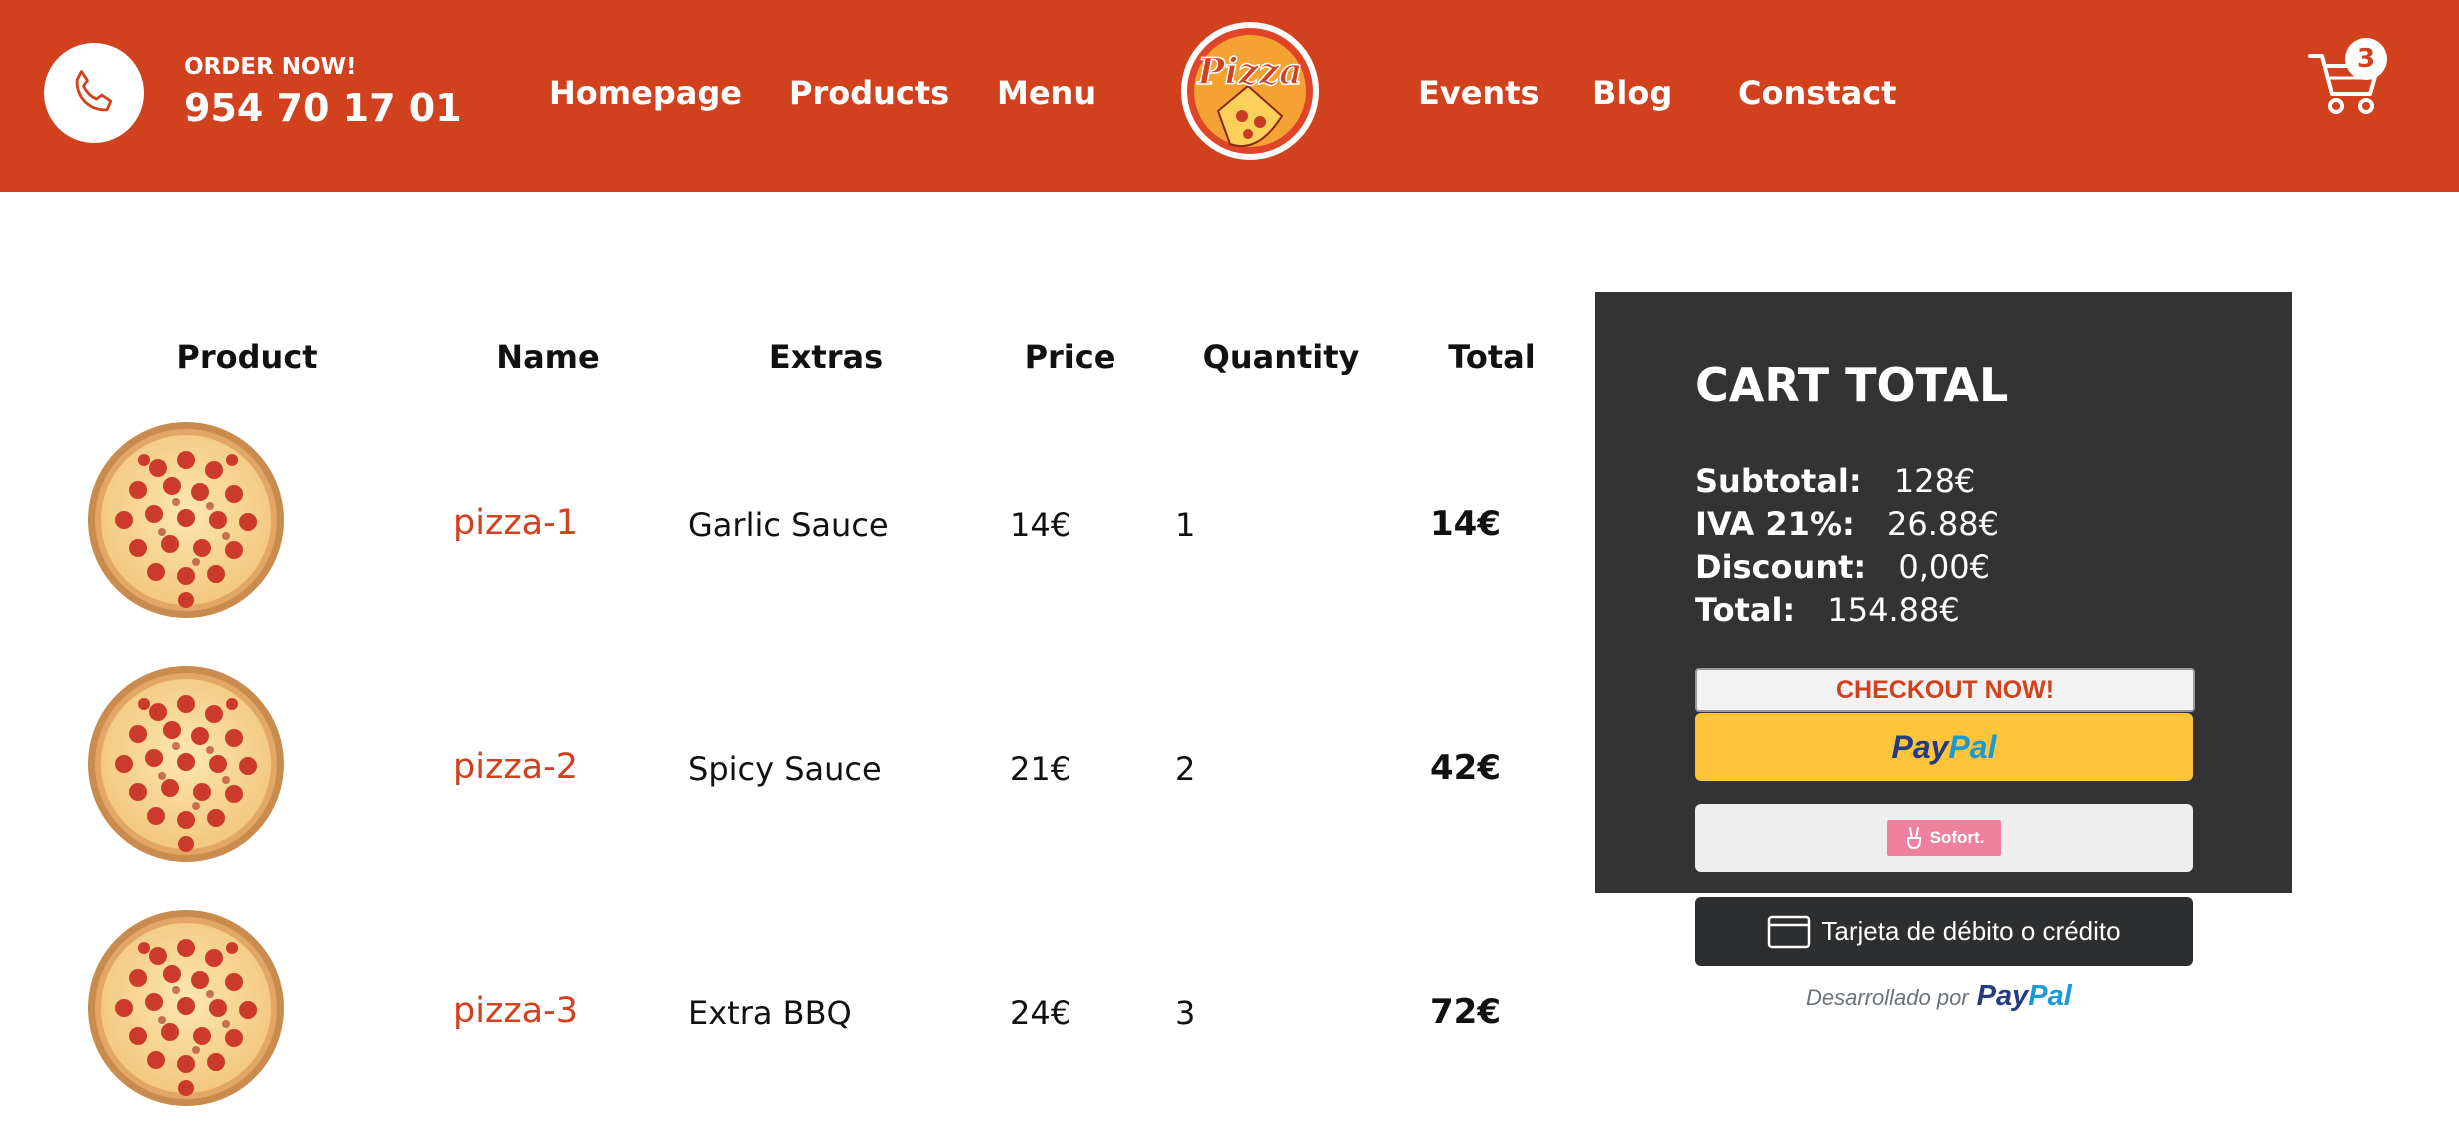  I want to click on cart-total-title: CART TOTAL, so click(1852, 385).